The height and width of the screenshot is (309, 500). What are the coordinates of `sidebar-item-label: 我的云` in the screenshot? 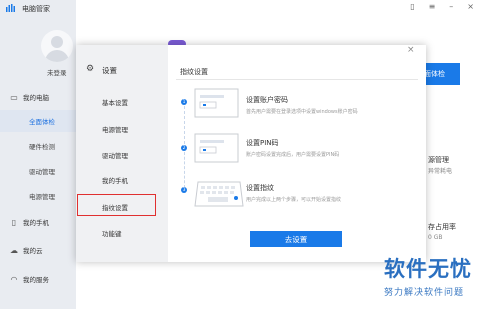 It's located at (33, 251).